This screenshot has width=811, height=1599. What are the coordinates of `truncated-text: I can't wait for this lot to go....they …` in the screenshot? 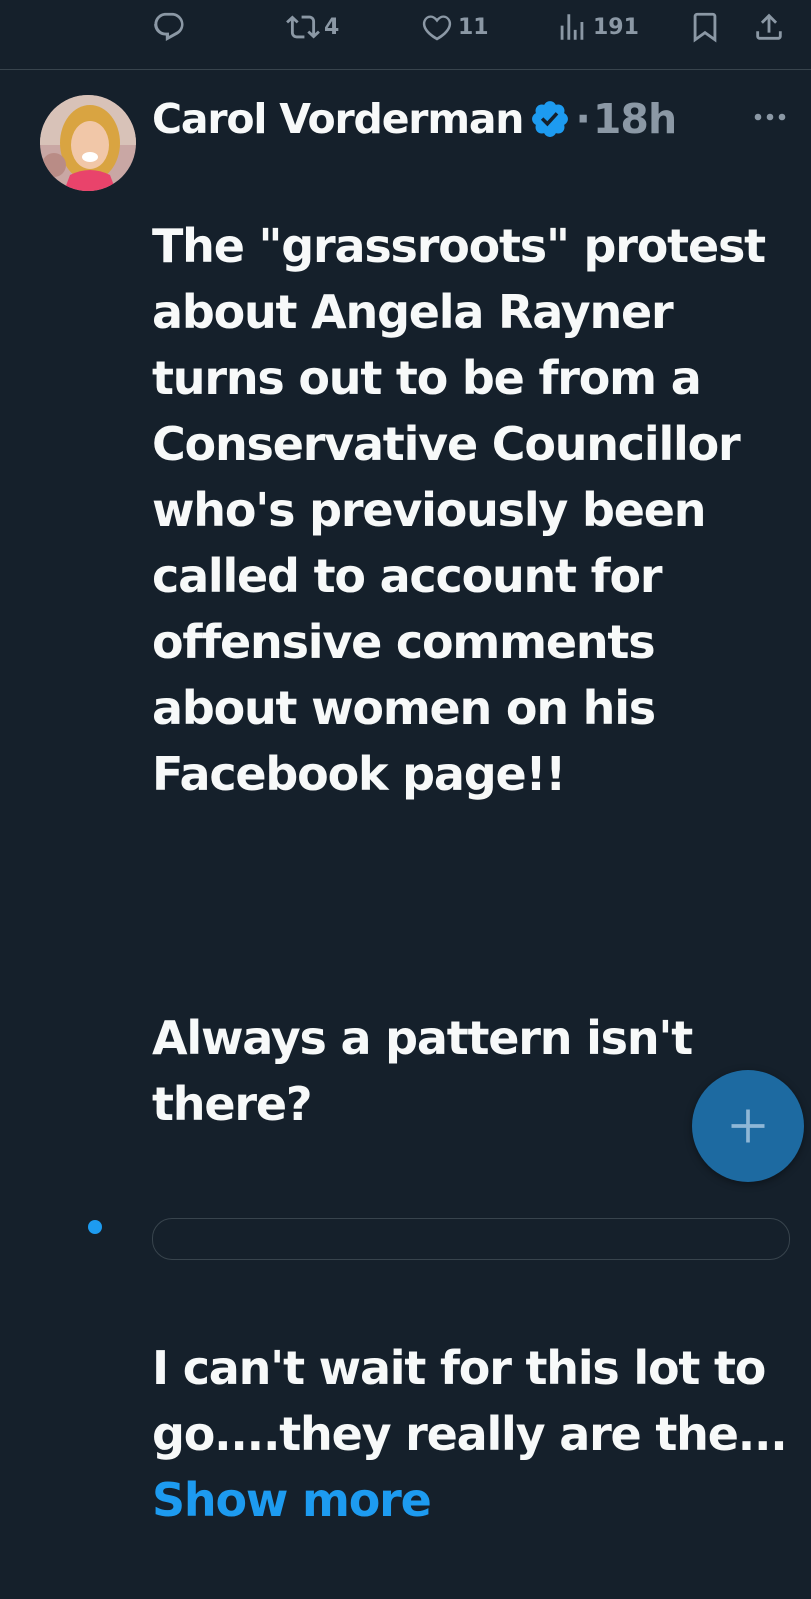 It's located at (470, 1401).